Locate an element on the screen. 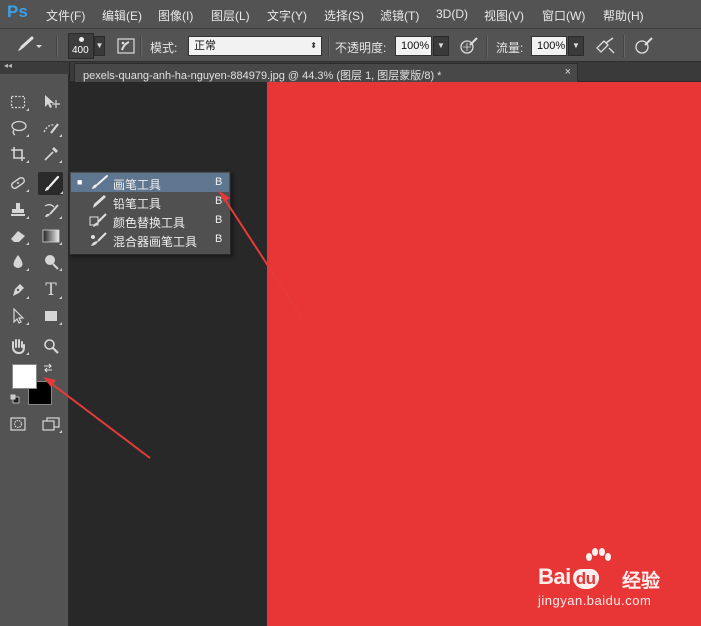 This screenshot has height=626, width=701. watermark-url: jingyan.baidu.com is located at coordinates (595, 600).